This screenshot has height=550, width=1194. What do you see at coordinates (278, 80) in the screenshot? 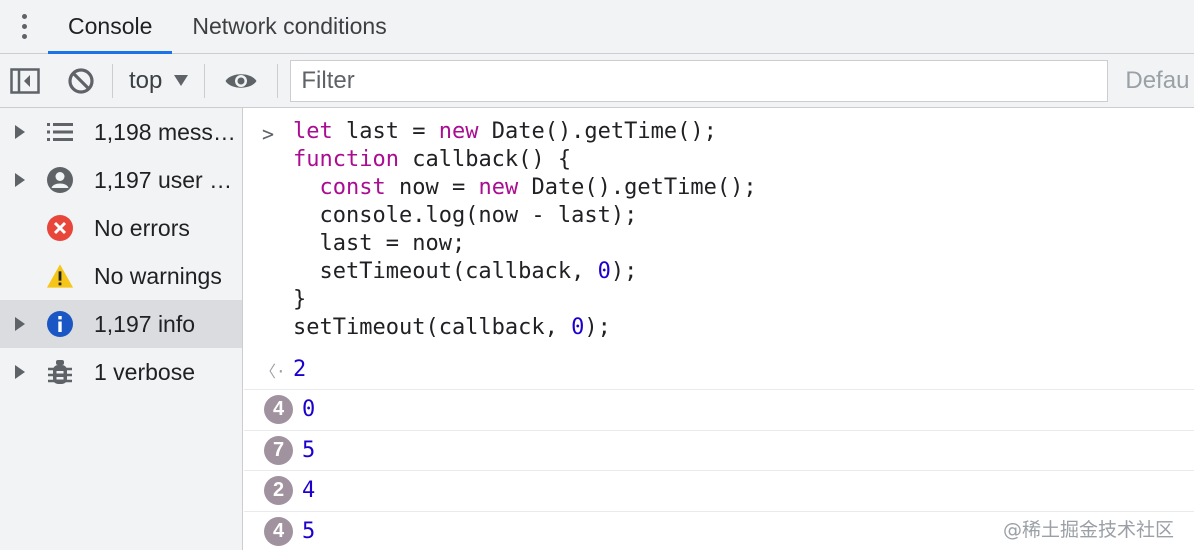
I see `toolbar-separator` at bounding box center [278, 80].